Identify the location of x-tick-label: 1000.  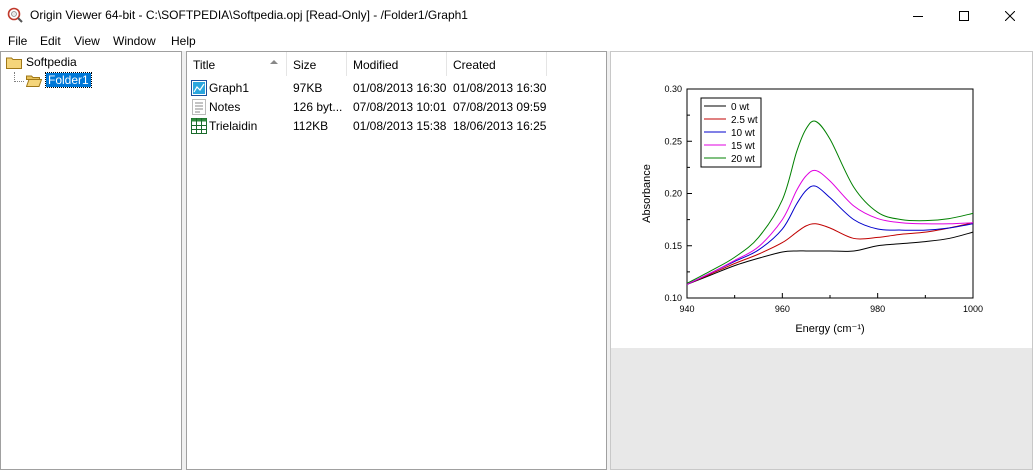
(973, 309).